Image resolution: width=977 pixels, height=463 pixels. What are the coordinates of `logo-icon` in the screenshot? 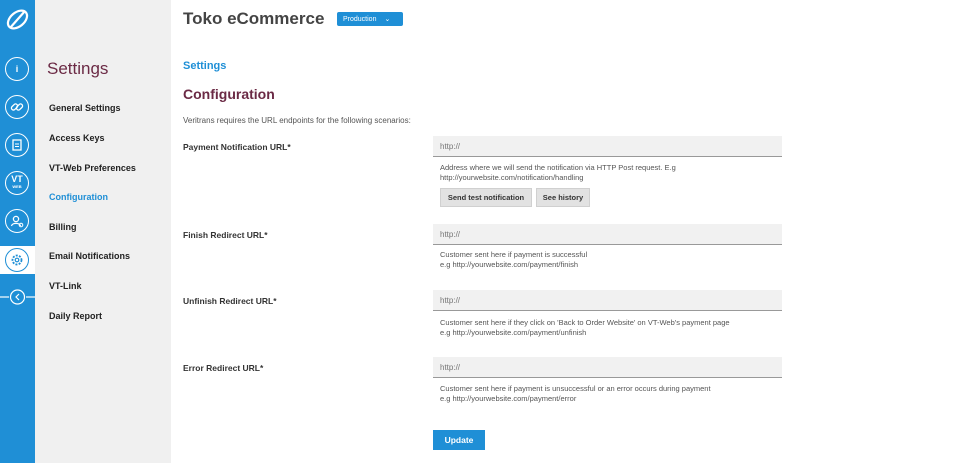 It's located at (17, 19).